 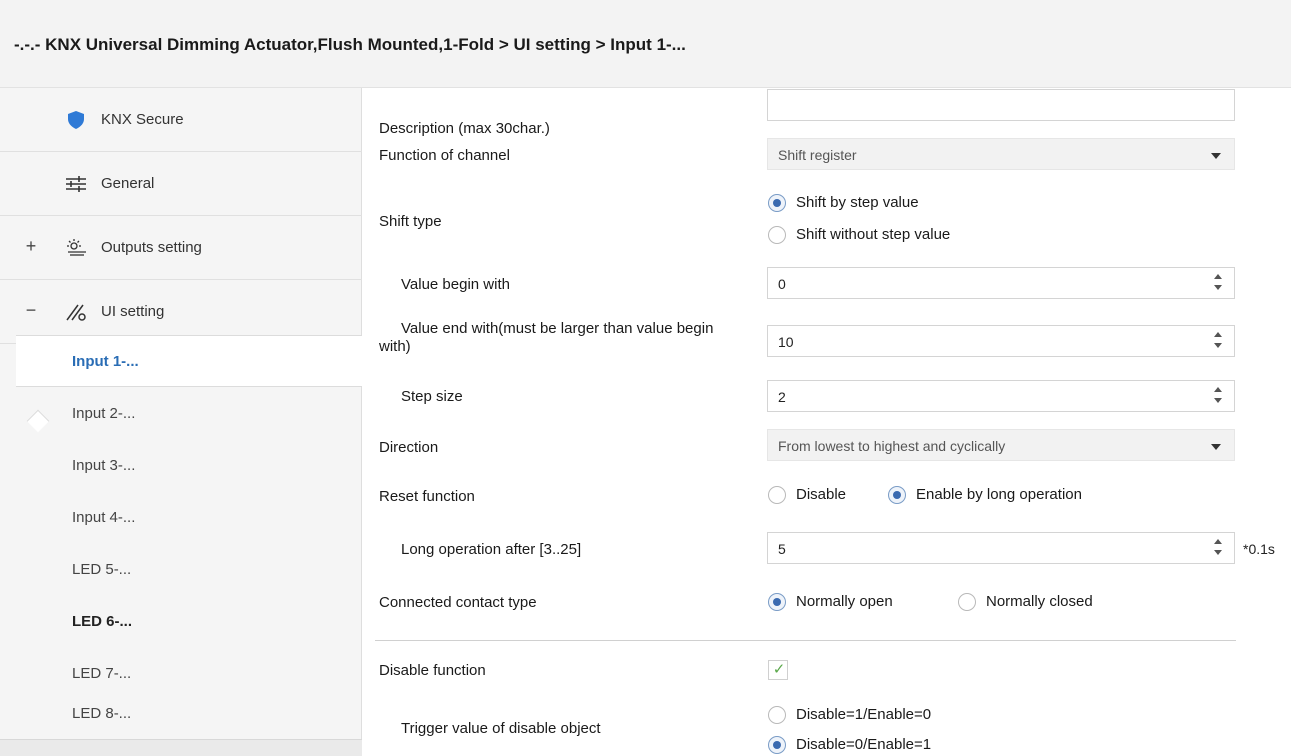 I want to click on radio-label: Shift without step value, so click(x=873, y=234).